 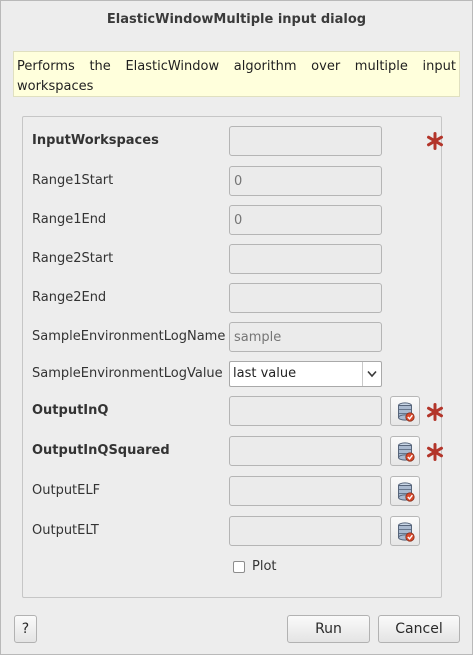 I want to click on window-title: ElasticWindowMultiple input dialog, so click(x=236, y=19).